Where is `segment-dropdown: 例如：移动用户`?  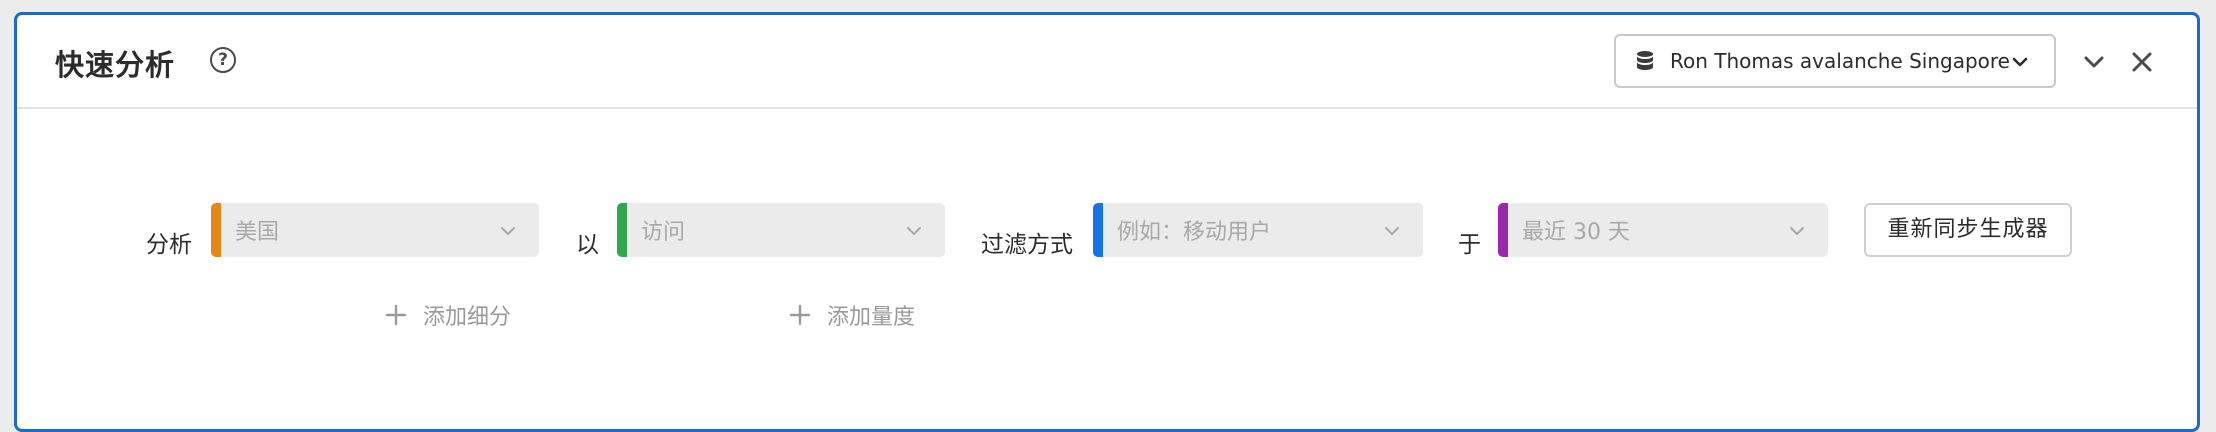 segment-dropdown: 例如：移动用户 is located at coordinates (1258, 230).